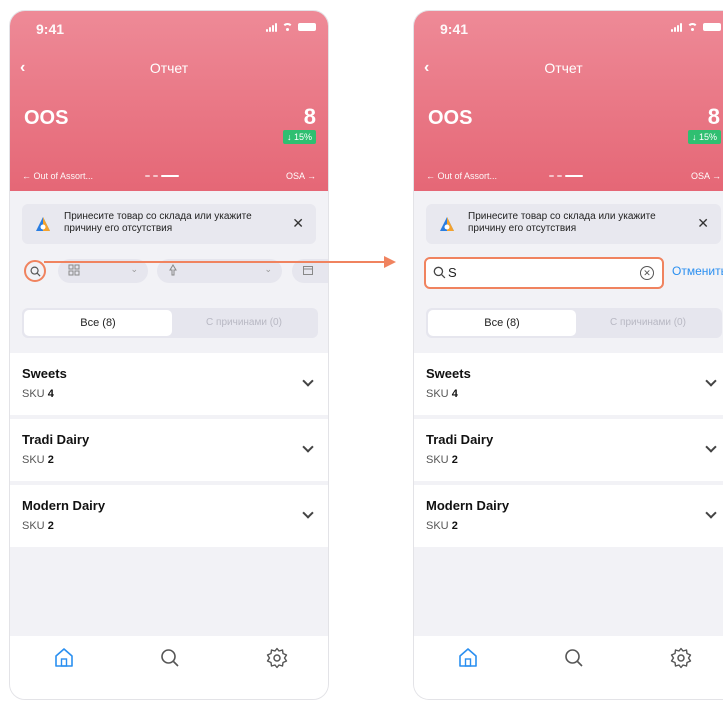  Describe the element at coordinates (452, 272) in the screenshot. I see `search-value: S` at that location.